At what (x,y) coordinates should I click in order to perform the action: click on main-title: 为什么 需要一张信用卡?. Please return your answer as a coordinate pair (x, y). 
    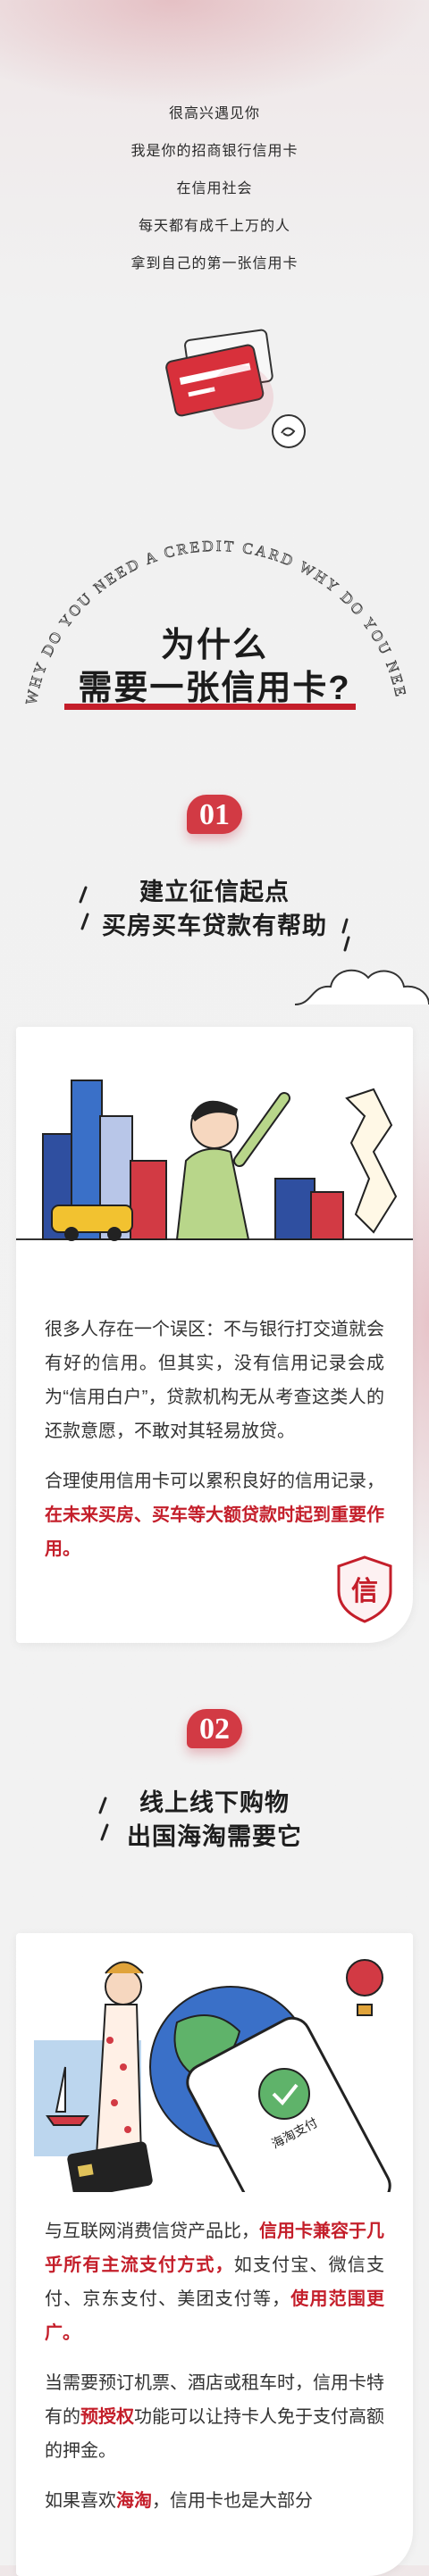
    Looking at the image, I should click on (215, 667).